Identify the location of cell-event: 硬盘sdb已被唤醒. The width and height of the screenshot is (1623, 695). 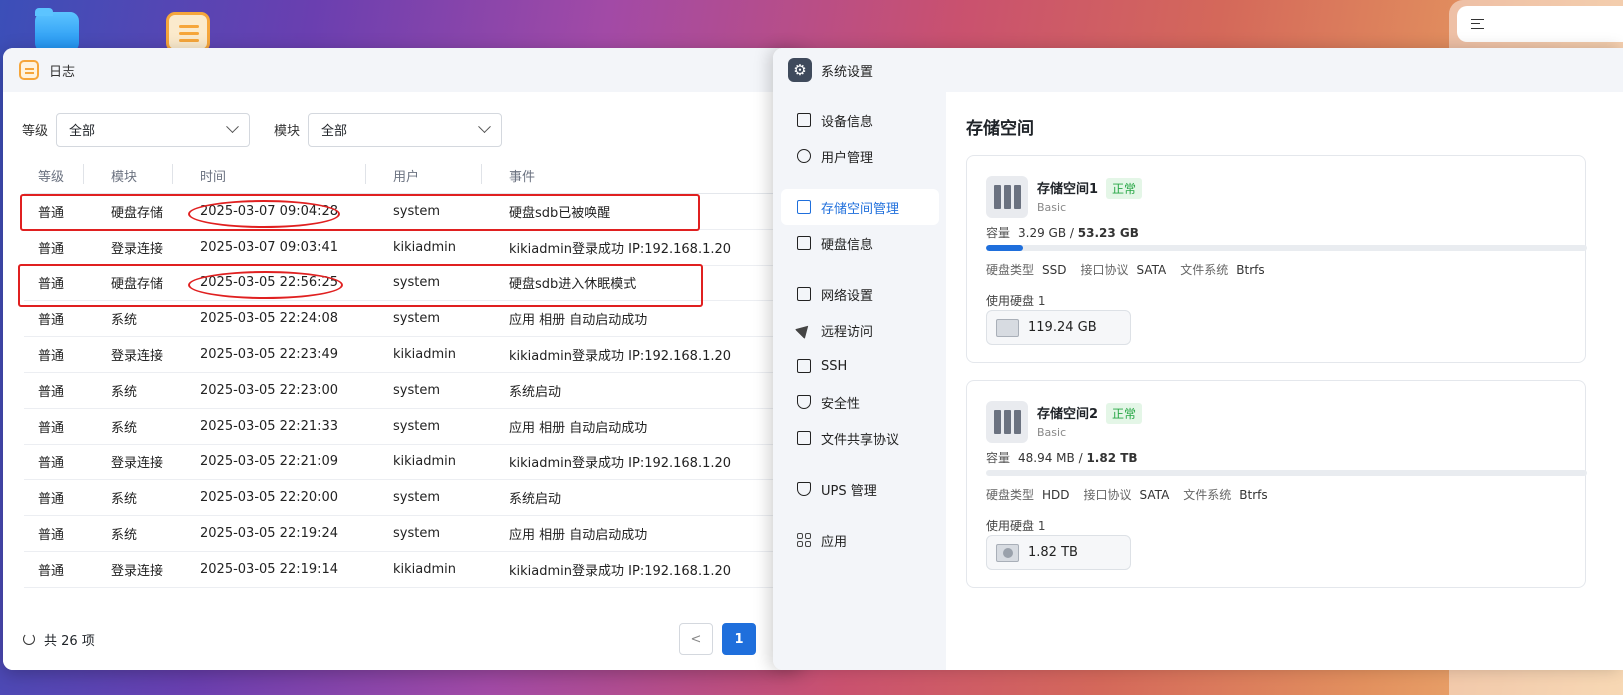
(560, 213).